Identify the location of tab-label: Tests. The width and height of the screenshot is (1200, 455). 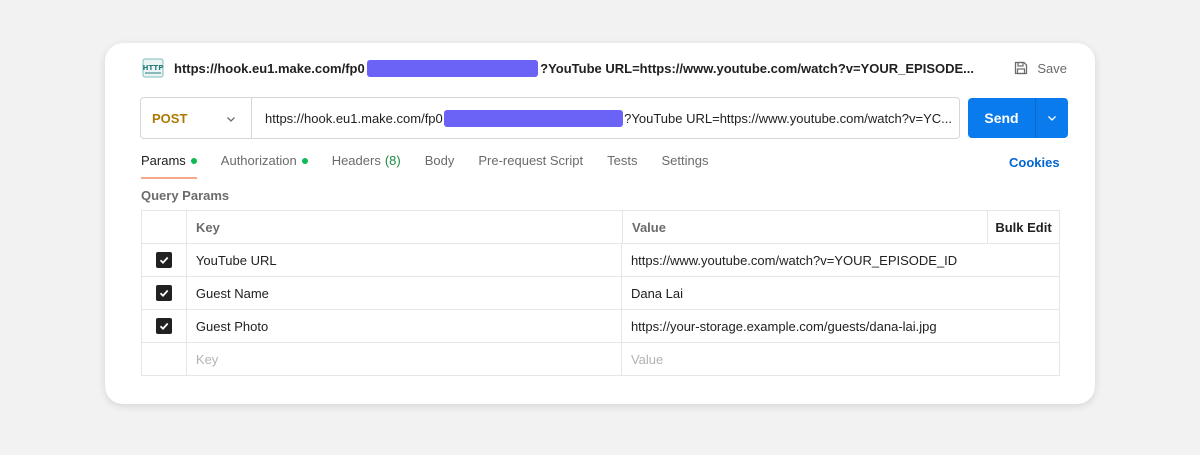
(622, 160).